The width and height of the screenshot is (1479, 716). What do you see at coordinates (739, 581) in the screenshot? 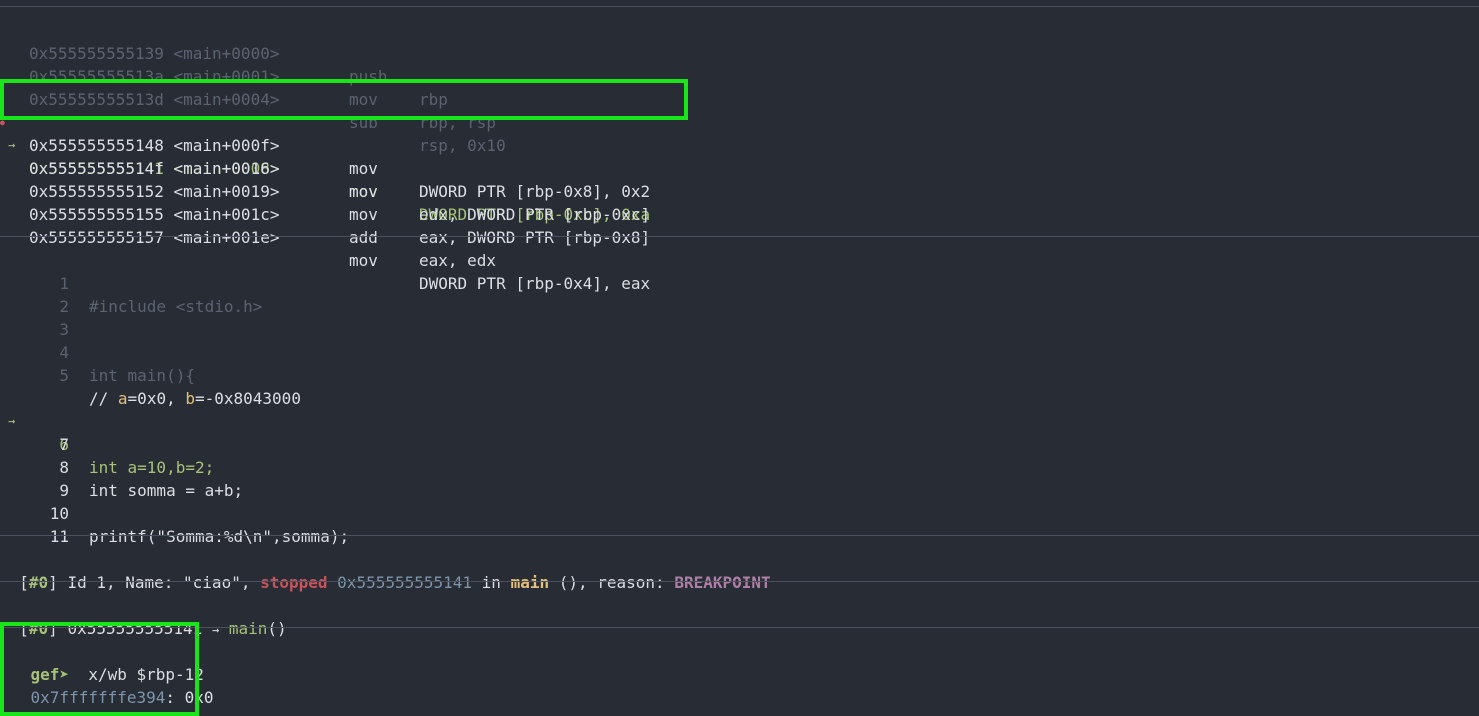
I see `separator-threads-trace` at bounding box center [739, 581].